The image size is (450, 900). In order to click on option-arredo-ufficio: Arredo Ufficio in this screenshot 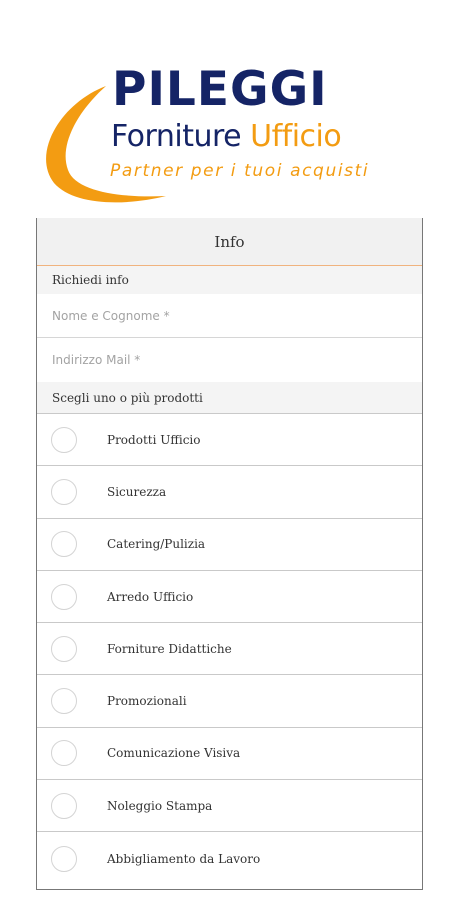, I will do `click(229, 597)`.